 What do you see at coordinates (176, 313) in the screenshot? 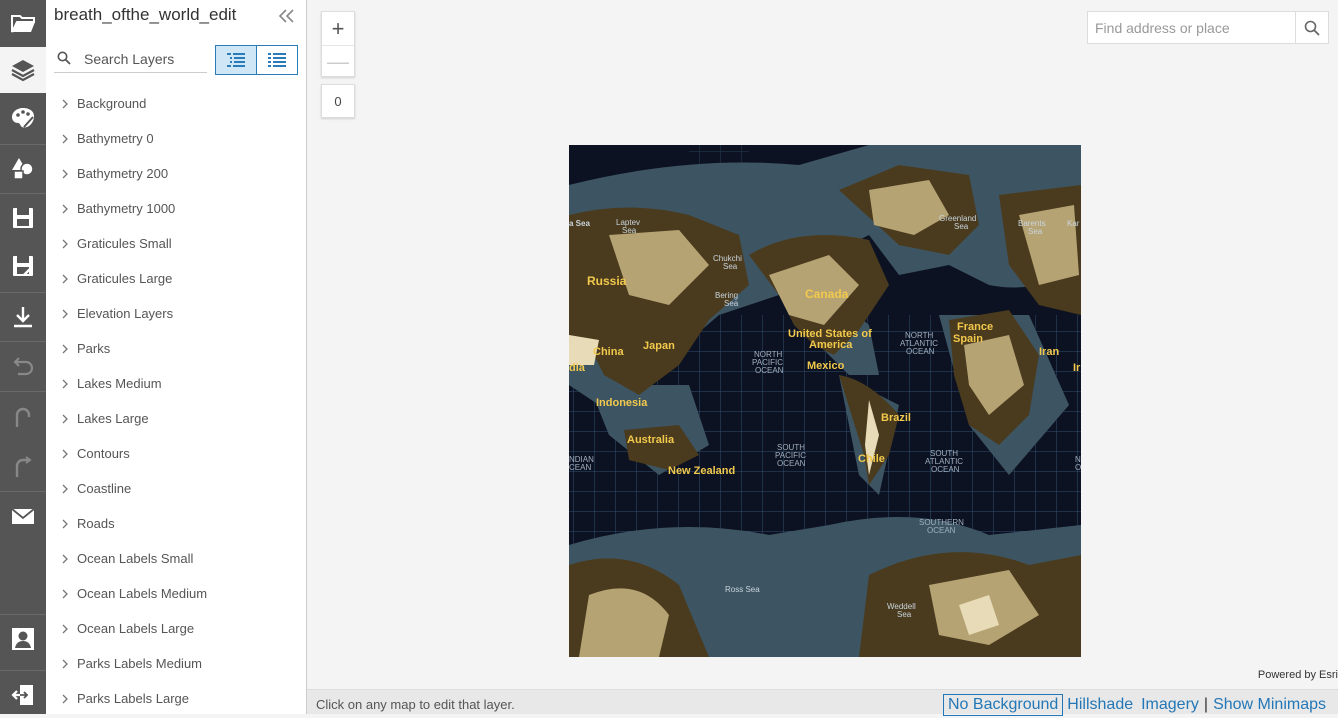
I see `layer-item: Elevation Layers` at bounding box center [176, 313].